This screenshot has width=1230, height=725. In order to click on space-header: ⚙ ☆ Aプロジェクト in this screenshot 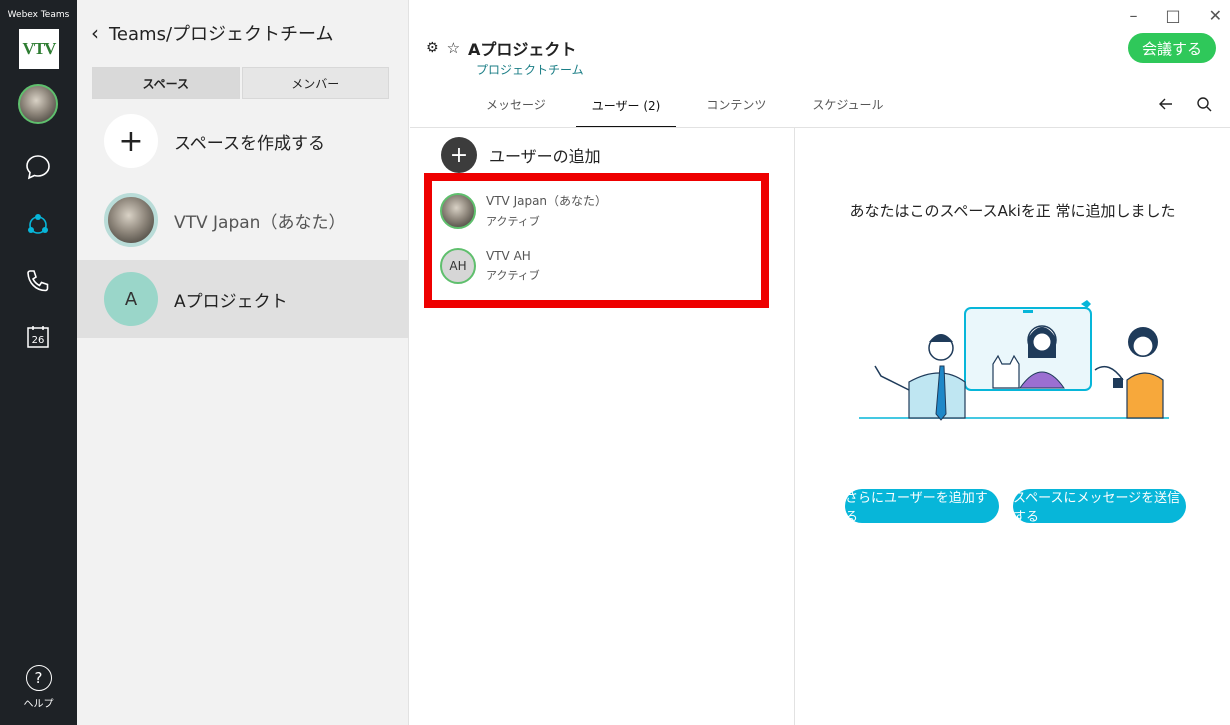, I will do `click(501, 48)`.